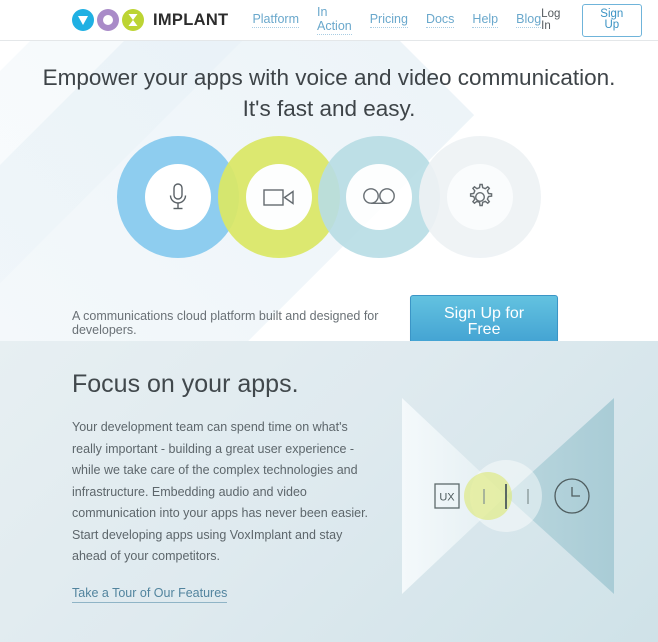 The height and width of the screenshot is (642, 658). What do you see at coordinates (488, 496) in the screenshot?
I see `illustration-accent-circle` at bounding box center [488, 496].